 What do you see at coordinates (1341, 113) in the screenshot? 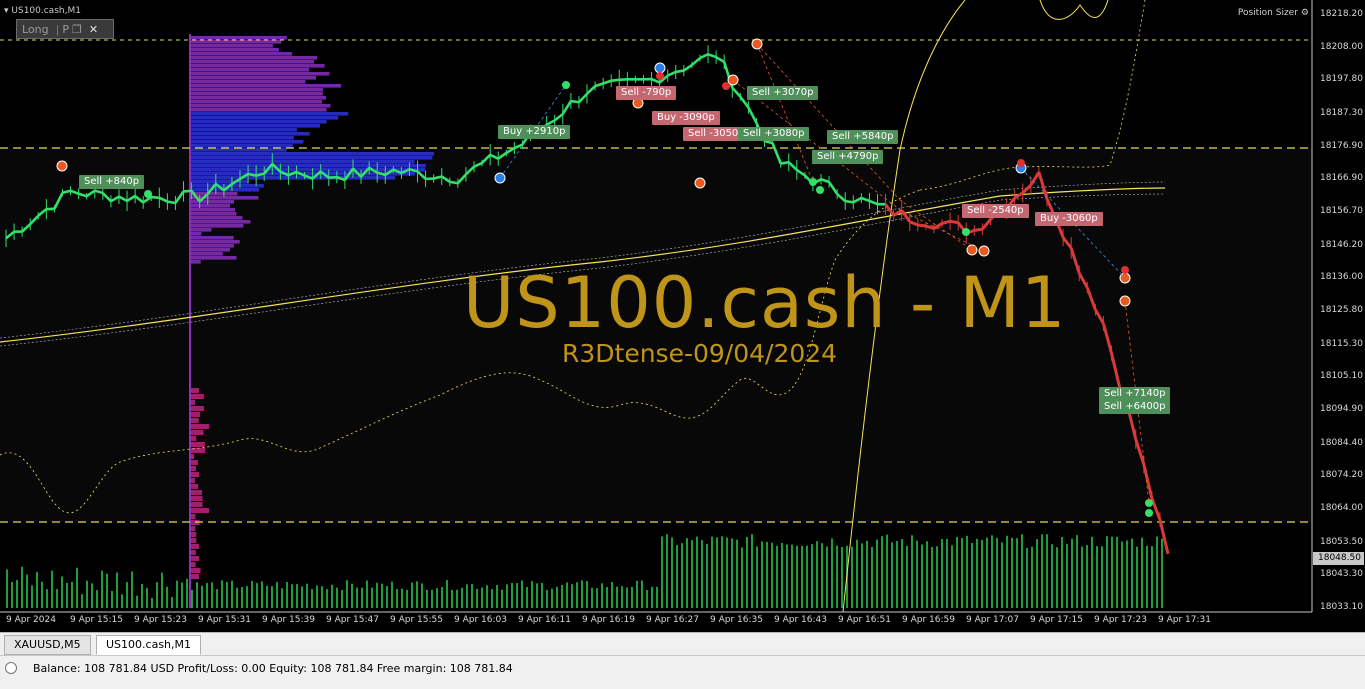
I see `price-tick-label: 18187.30` at bounding box center [1341, 113].